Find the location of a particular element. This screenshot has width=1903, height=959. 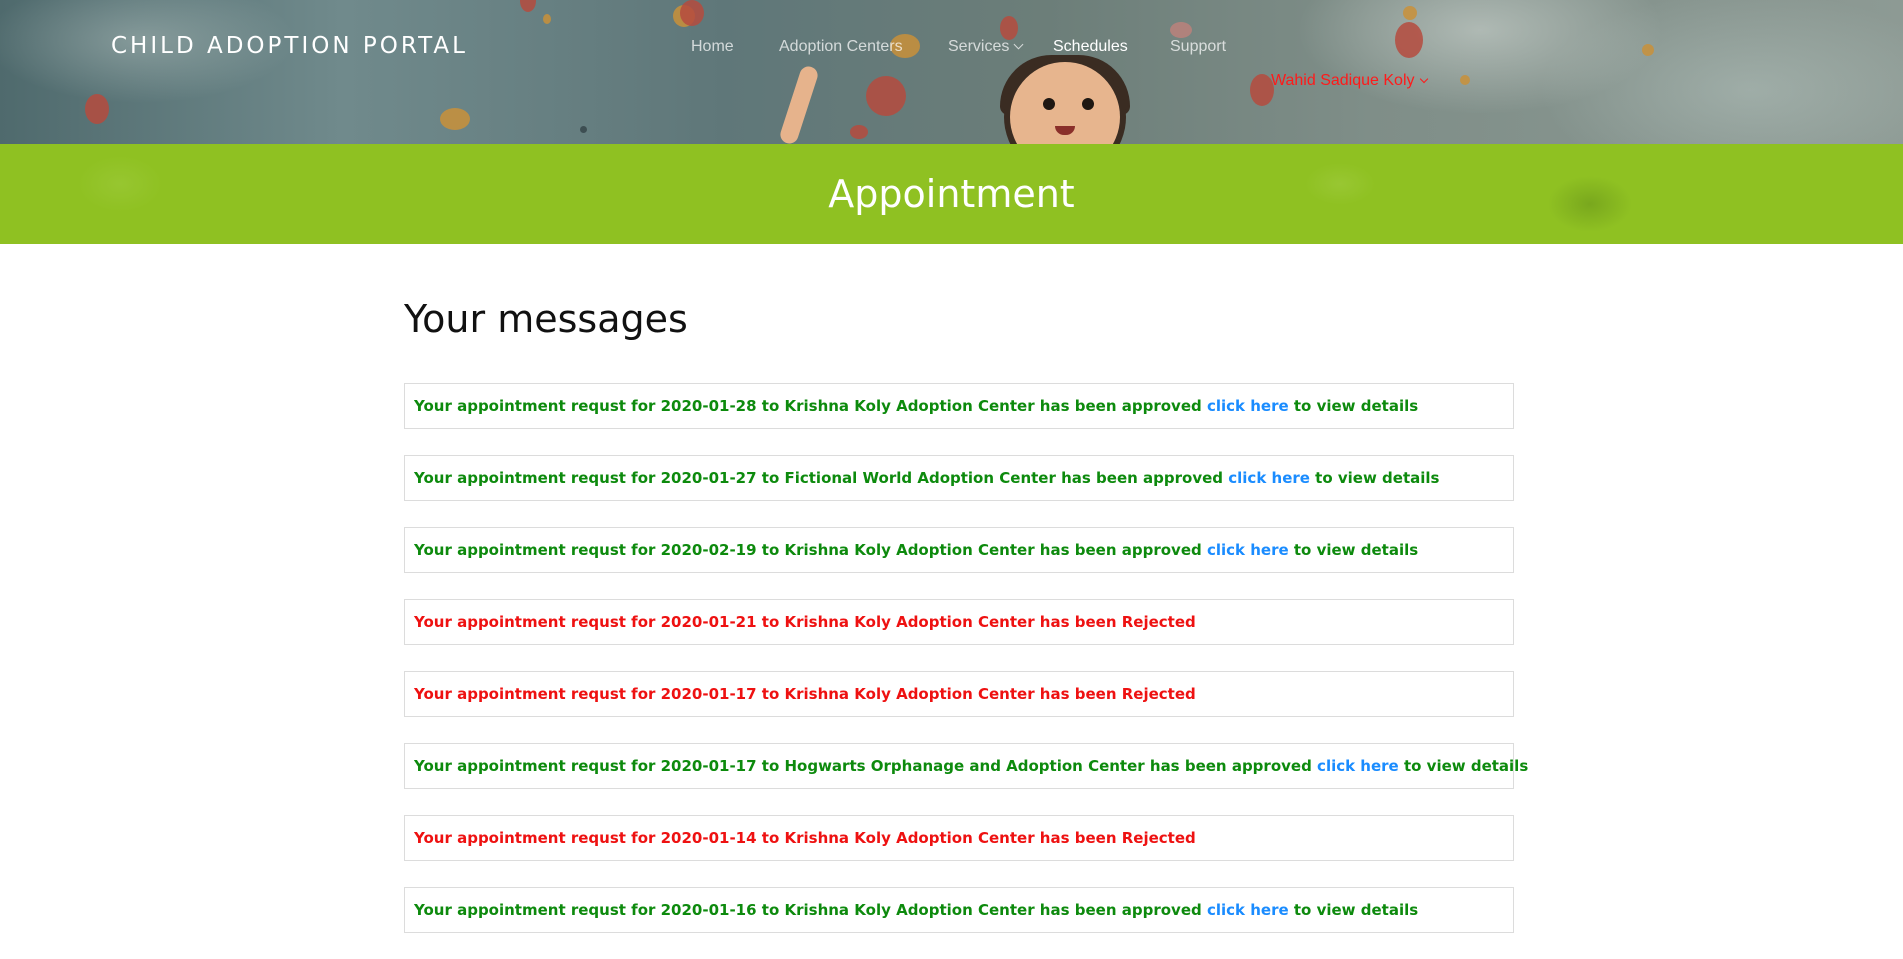

section-title: Your messages is located at coordinates (546, 319).